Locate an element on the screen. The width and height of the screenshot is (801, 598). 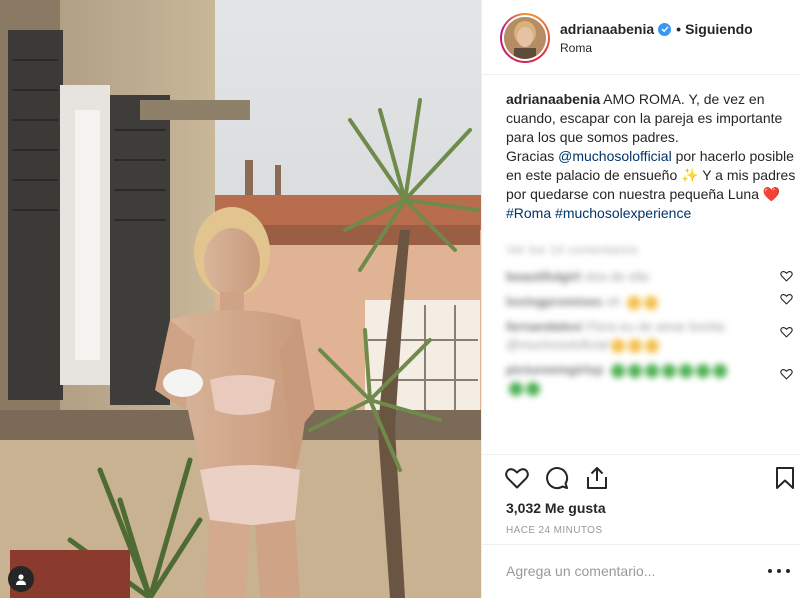
user-tag-icon is located at coordinates (21, 579).